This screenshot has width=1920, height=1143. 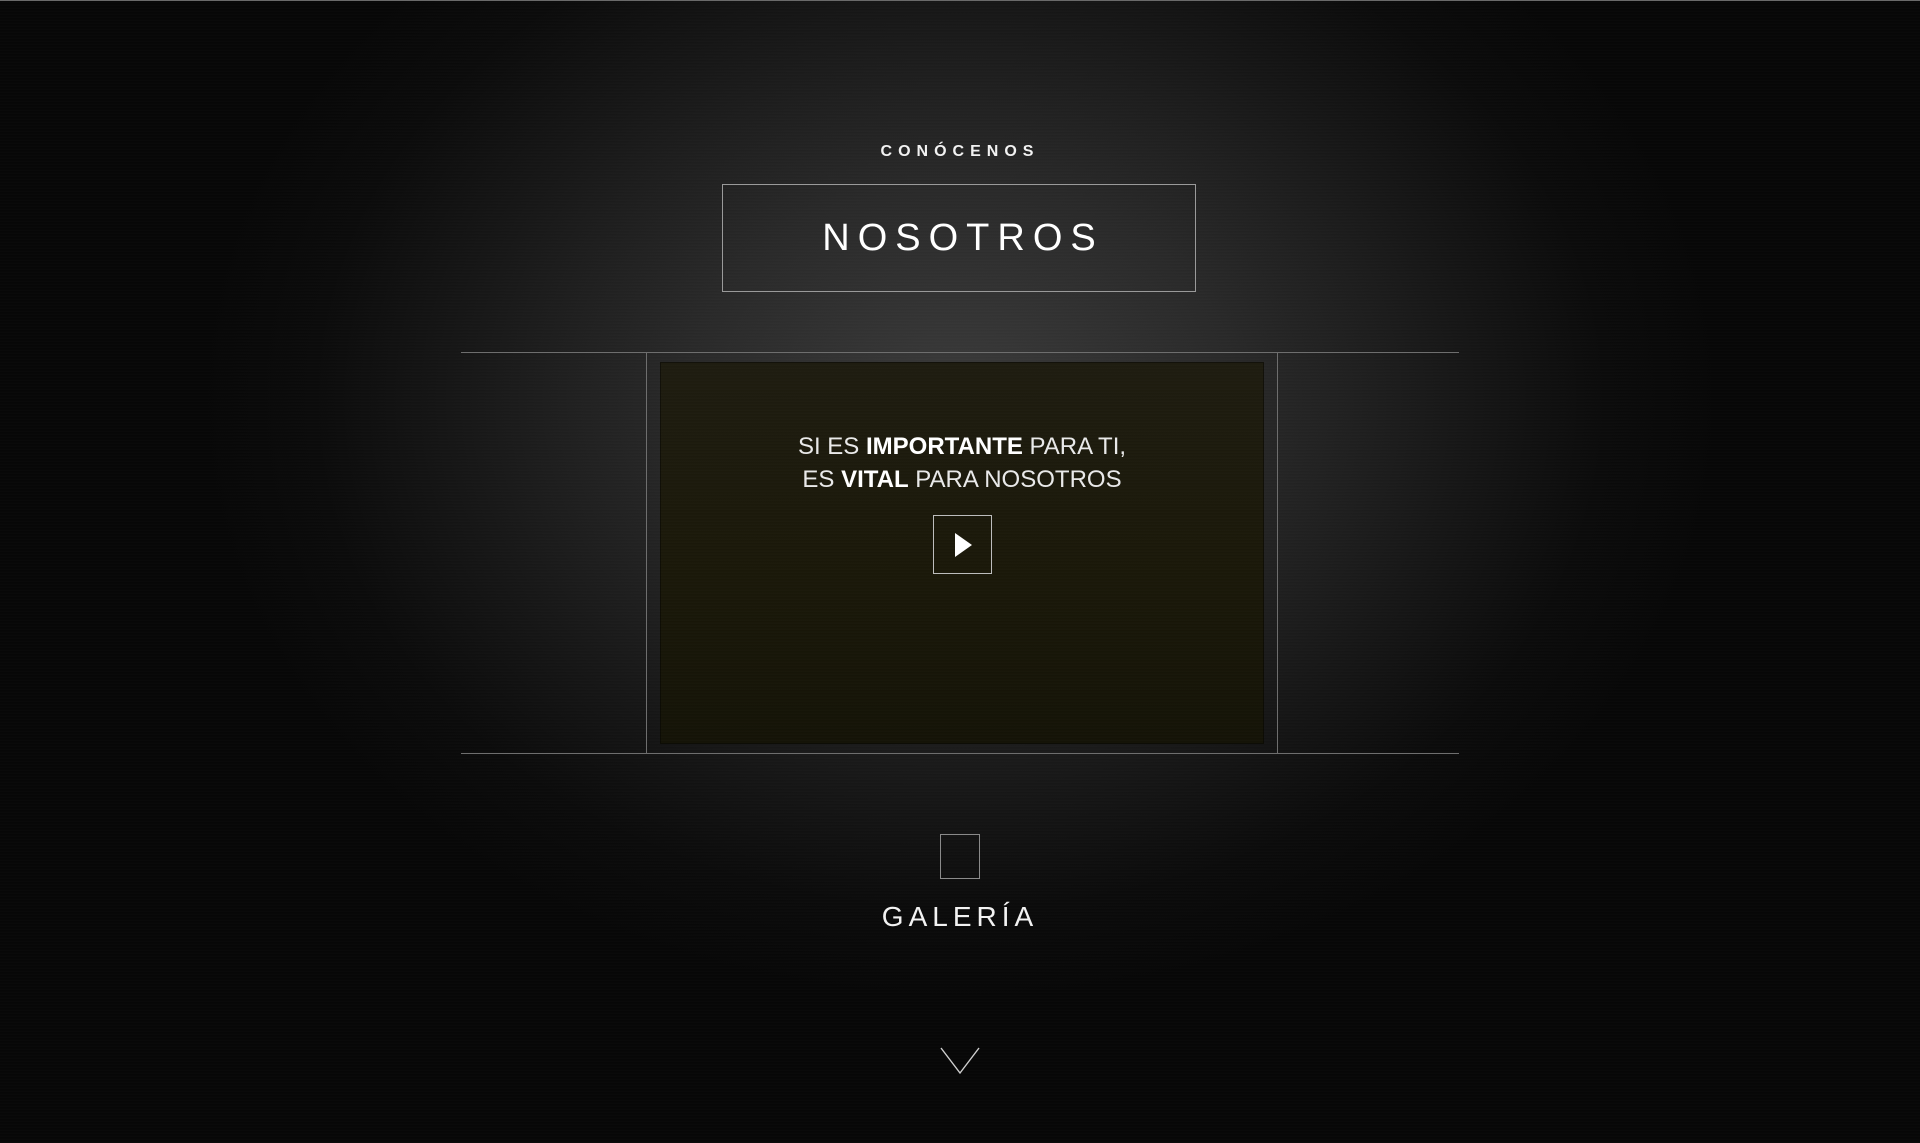 What do you see at coordinates (875, 479) in the screenshot?
I see `video-caption-emphasis-2: VITAL` at bounding box center [875, 479].